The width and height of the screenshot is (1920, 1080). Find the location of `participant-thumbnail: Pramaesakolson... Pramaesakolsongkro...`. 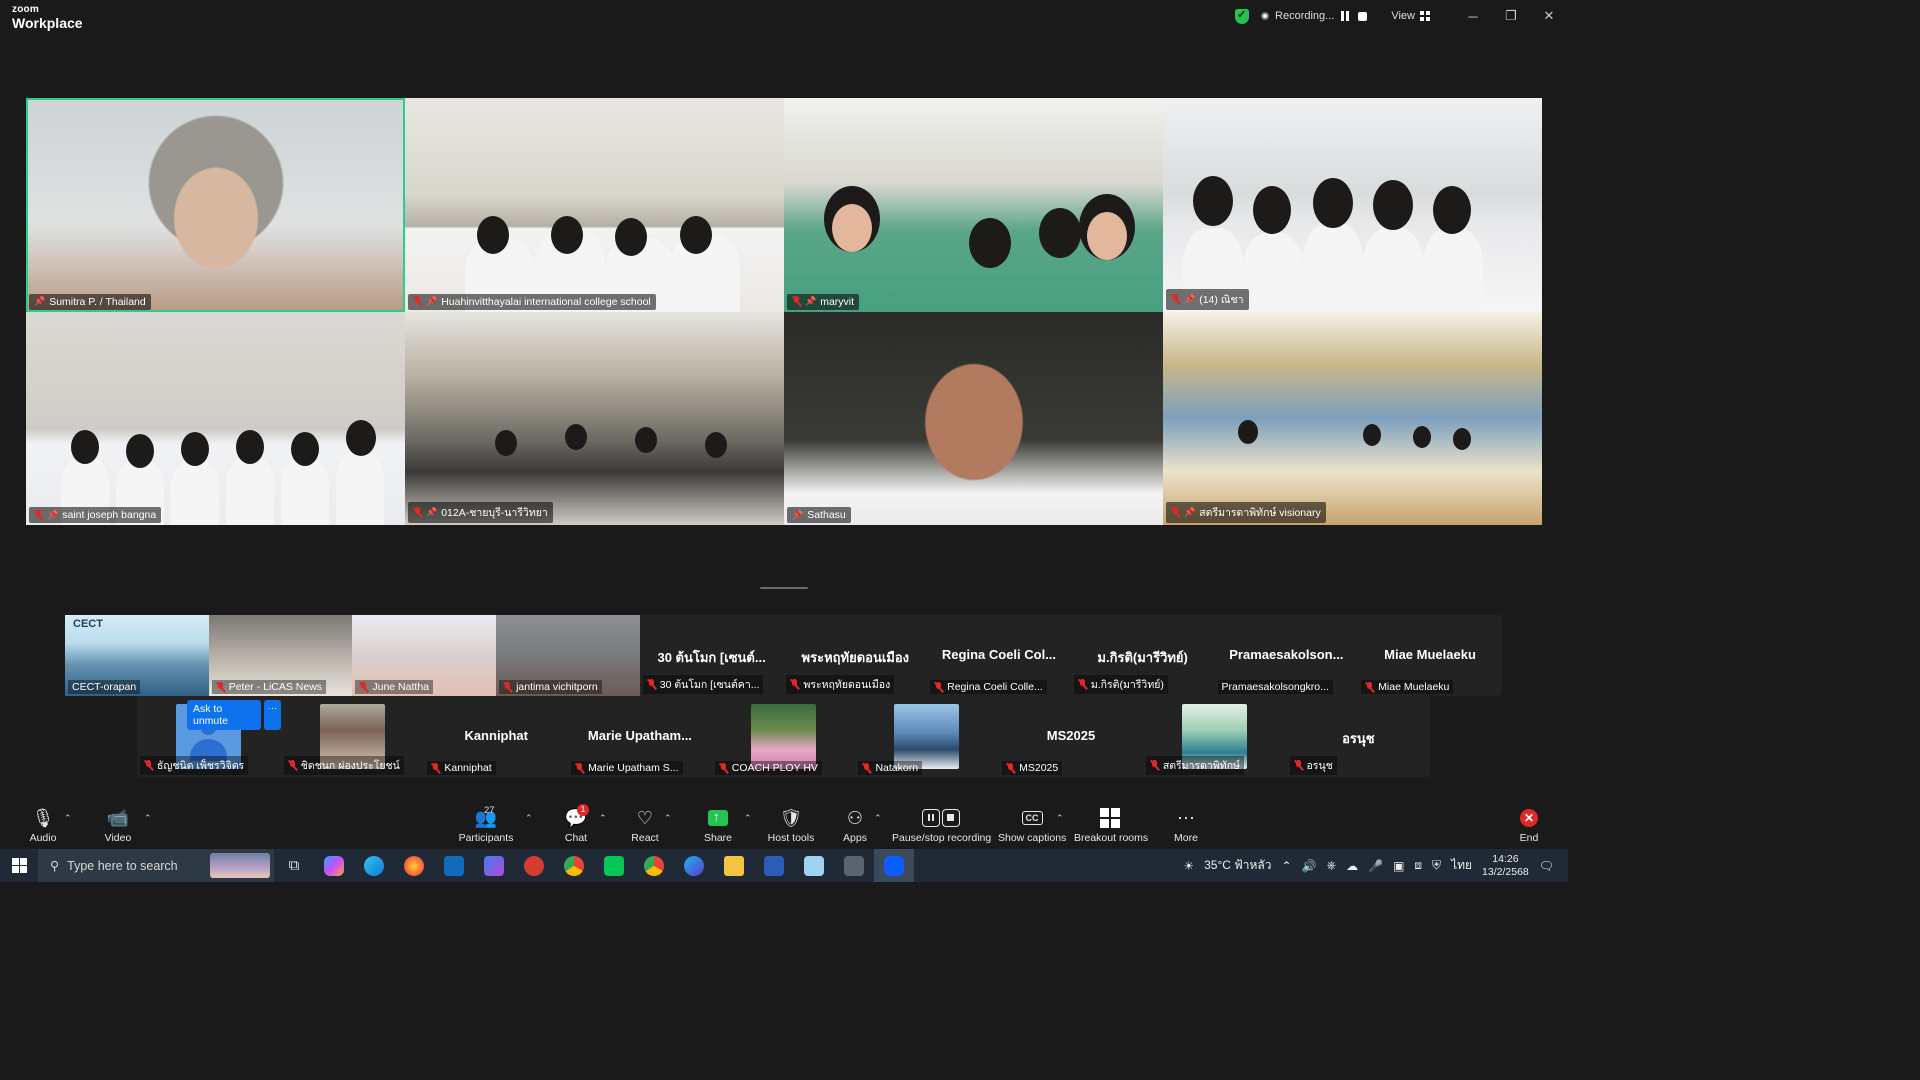

participant-thumbnail: Pramaesakolson... Pramaesakolsongkro... is located at coordinates (1287, 655).